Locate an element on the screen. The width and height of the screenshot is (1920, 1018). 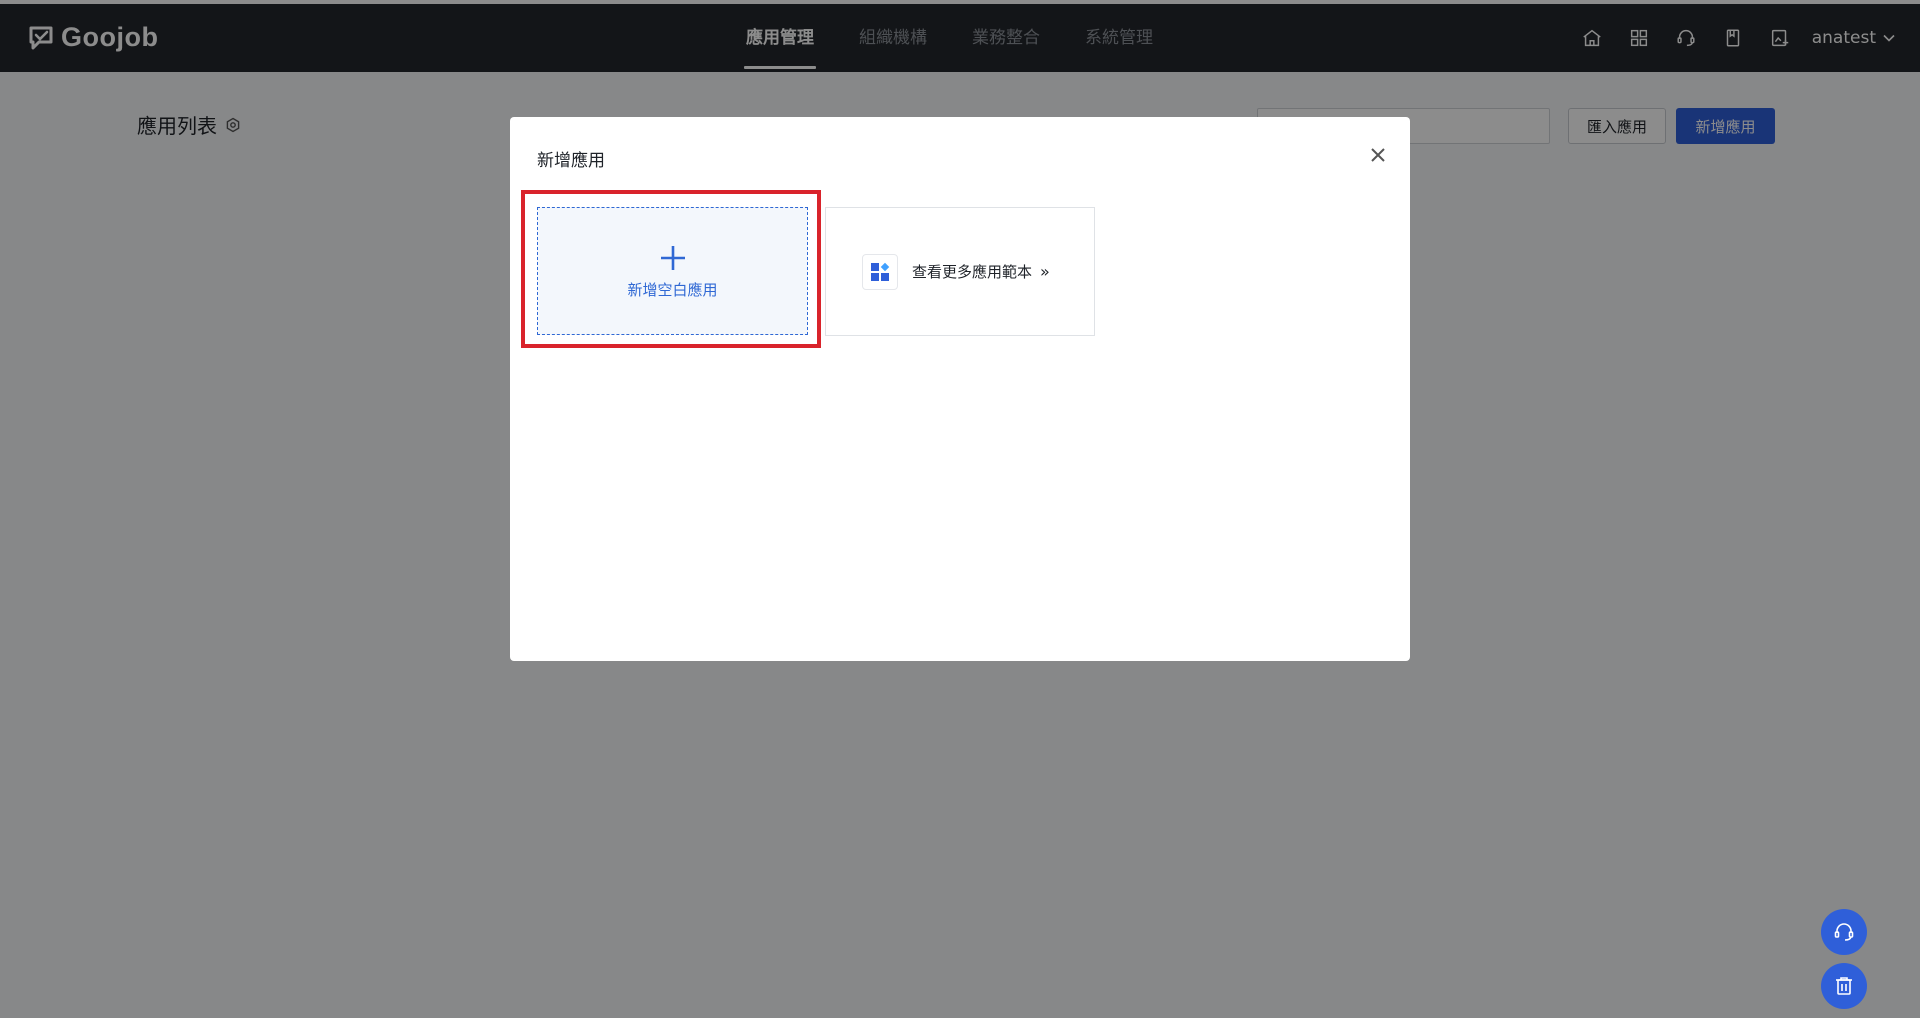
headset-icon is located at coordinates (1844, 932).